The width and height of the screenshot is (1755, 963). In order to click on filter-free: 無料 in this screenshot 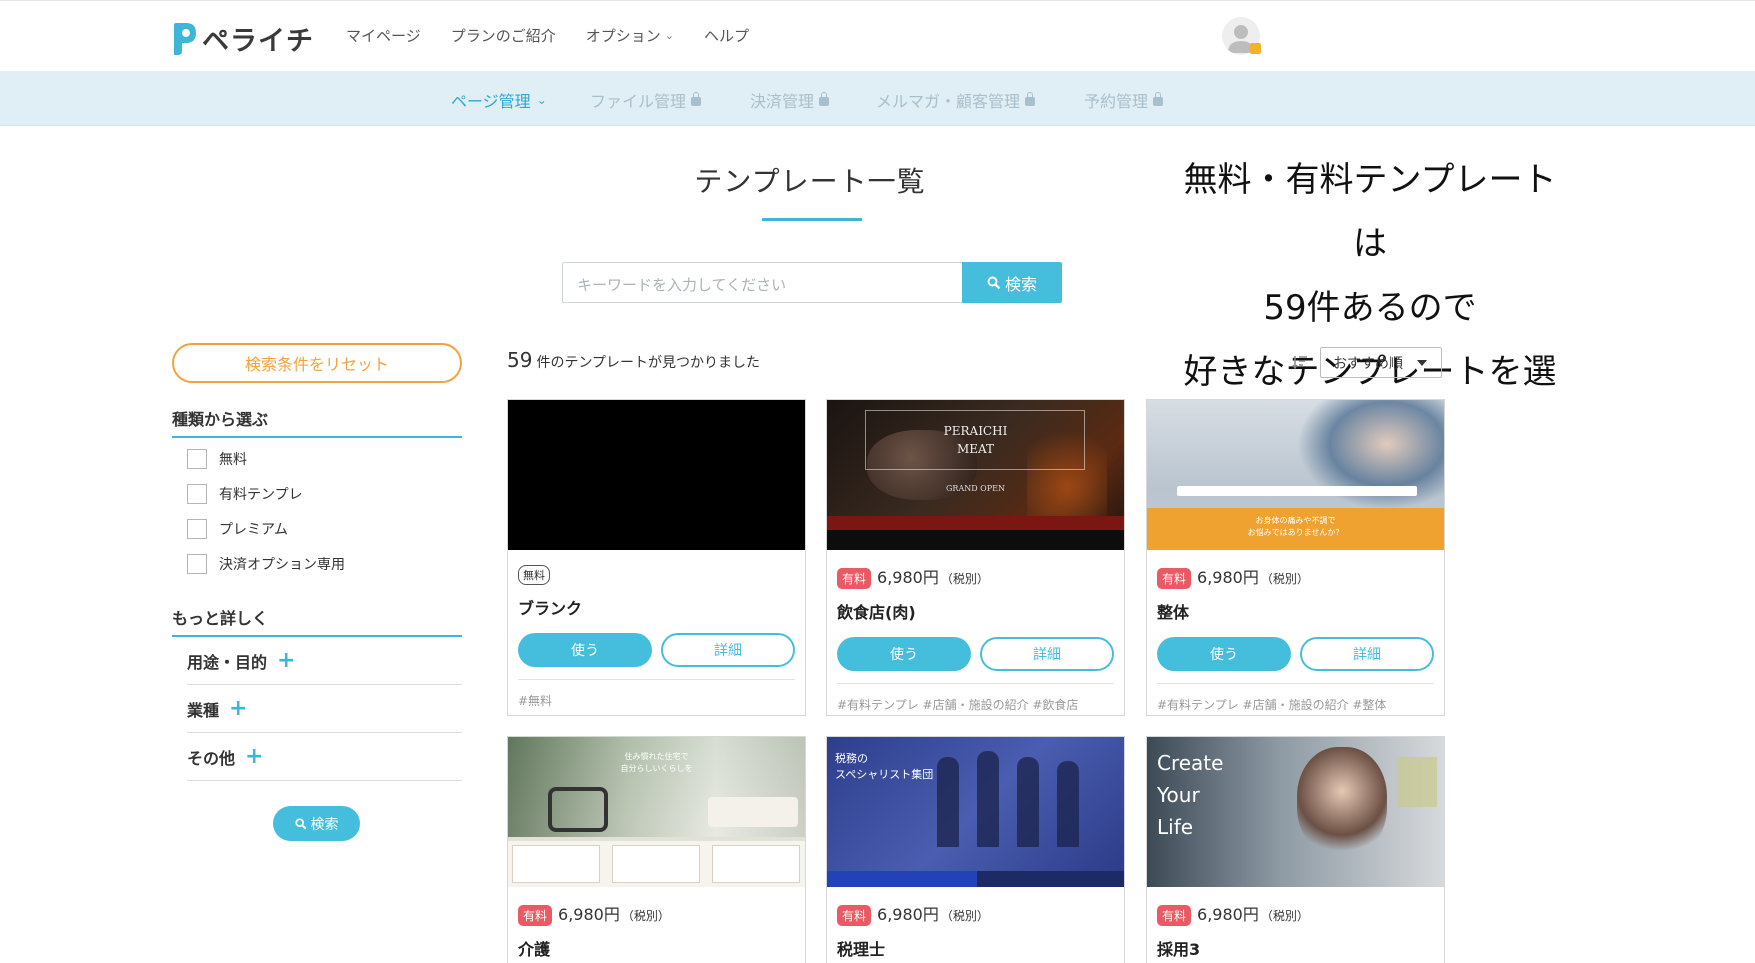, I will do `click(217, 459)`.